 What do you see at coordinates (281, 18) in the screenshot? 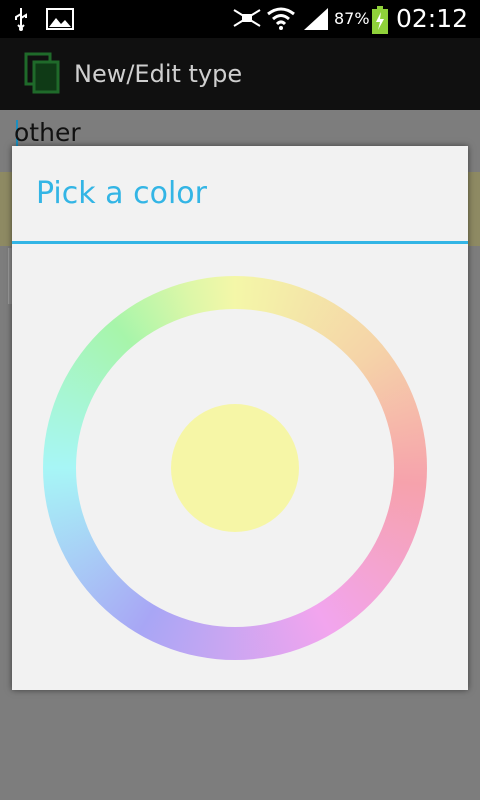
I see `wifi-icon` at bounding box center [281, 18].